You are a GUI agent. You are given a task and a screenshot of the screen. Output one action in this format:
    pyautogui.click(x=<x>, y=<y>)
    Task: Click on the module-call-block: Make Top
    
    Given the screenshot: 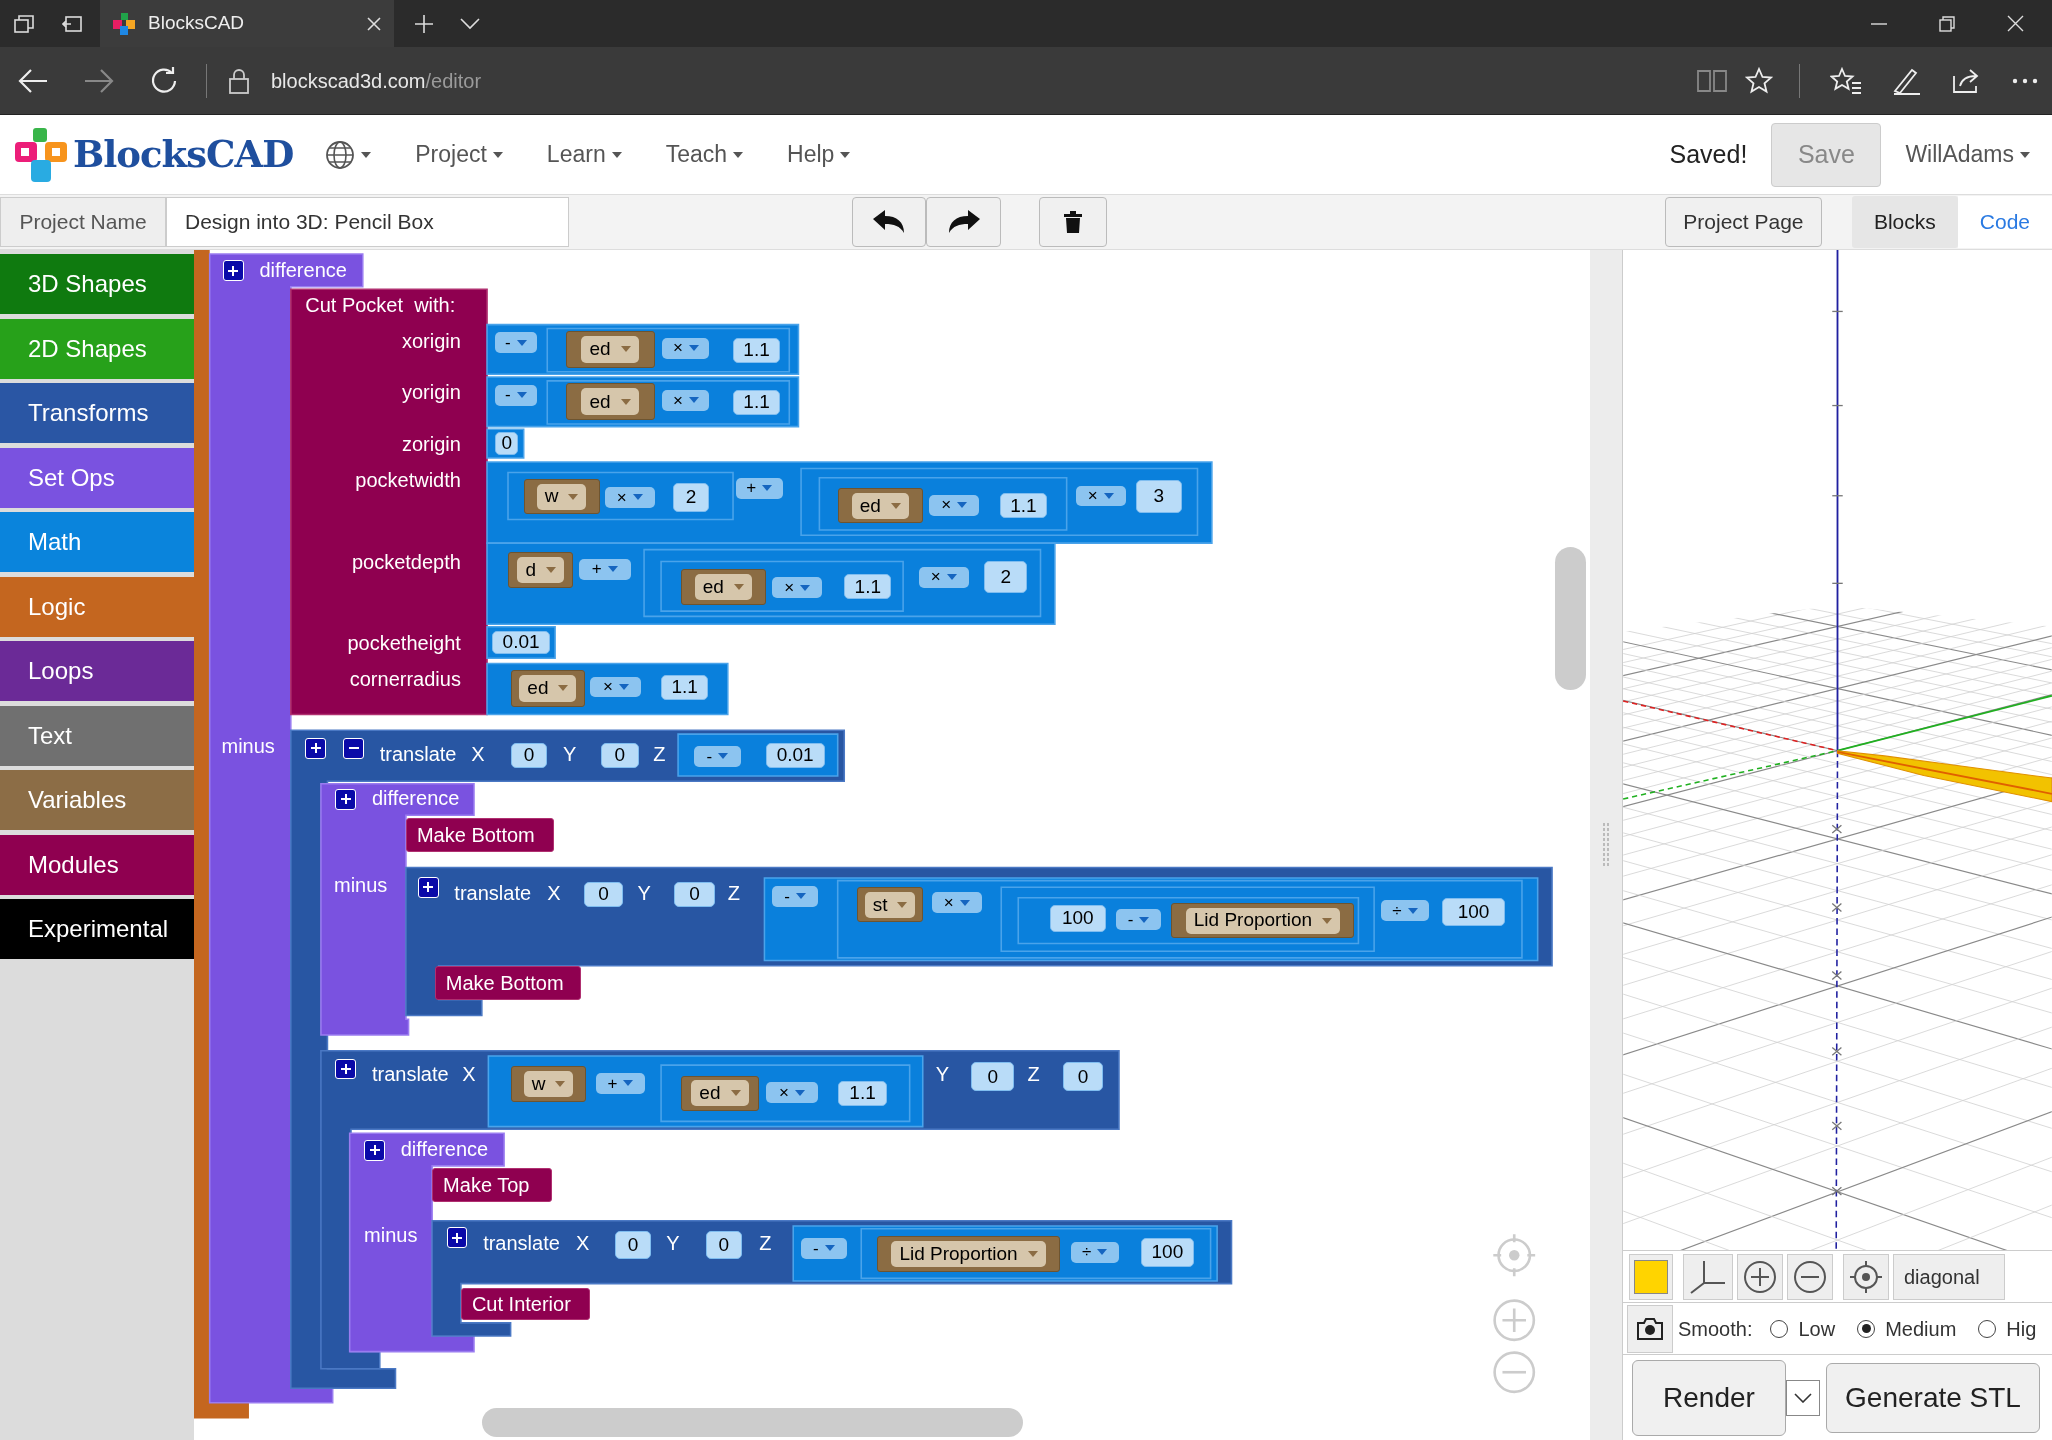 What is the action you would take?
    pyautogui.click(x=492, y=1185)
    